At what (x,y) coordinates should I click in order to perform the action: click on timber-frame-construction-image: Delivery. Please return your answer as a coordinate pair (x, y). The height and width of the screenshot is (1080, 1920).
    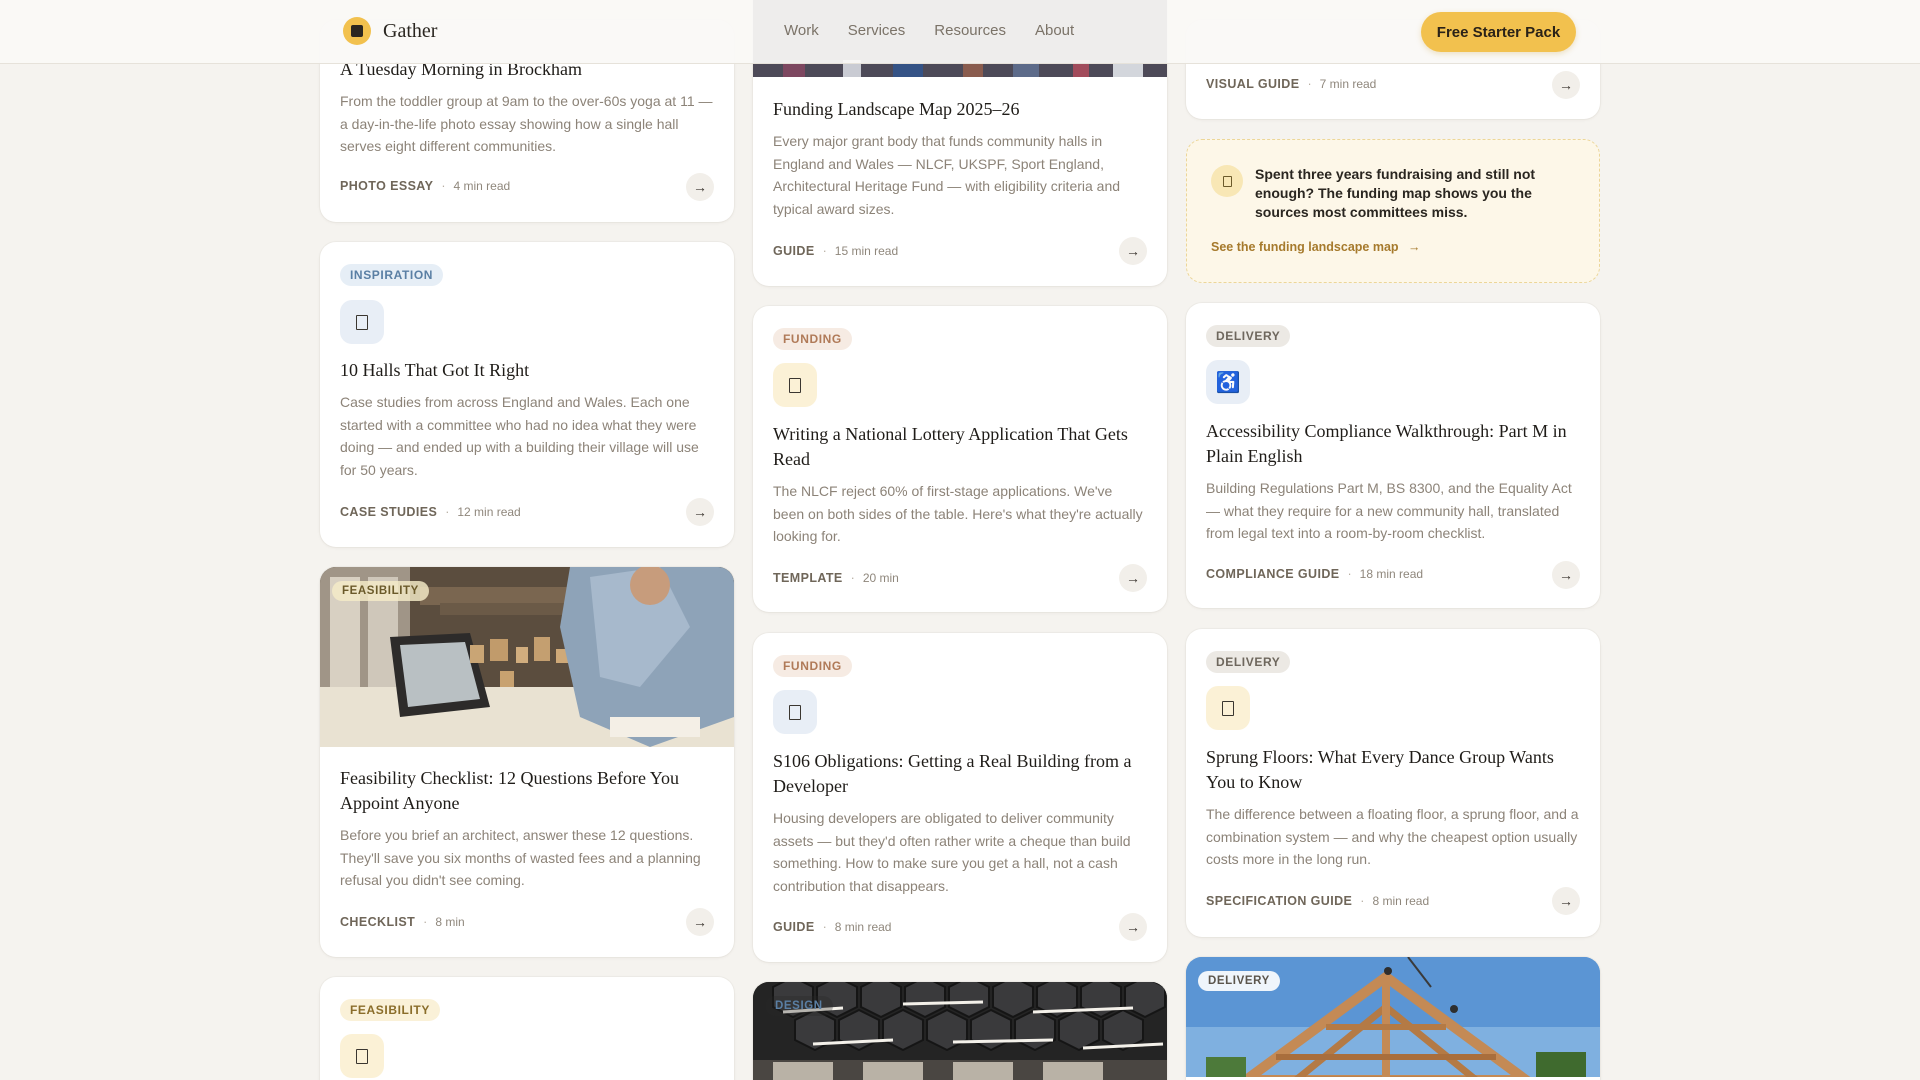
    Looking at the image, I should click on (1393, 1017).